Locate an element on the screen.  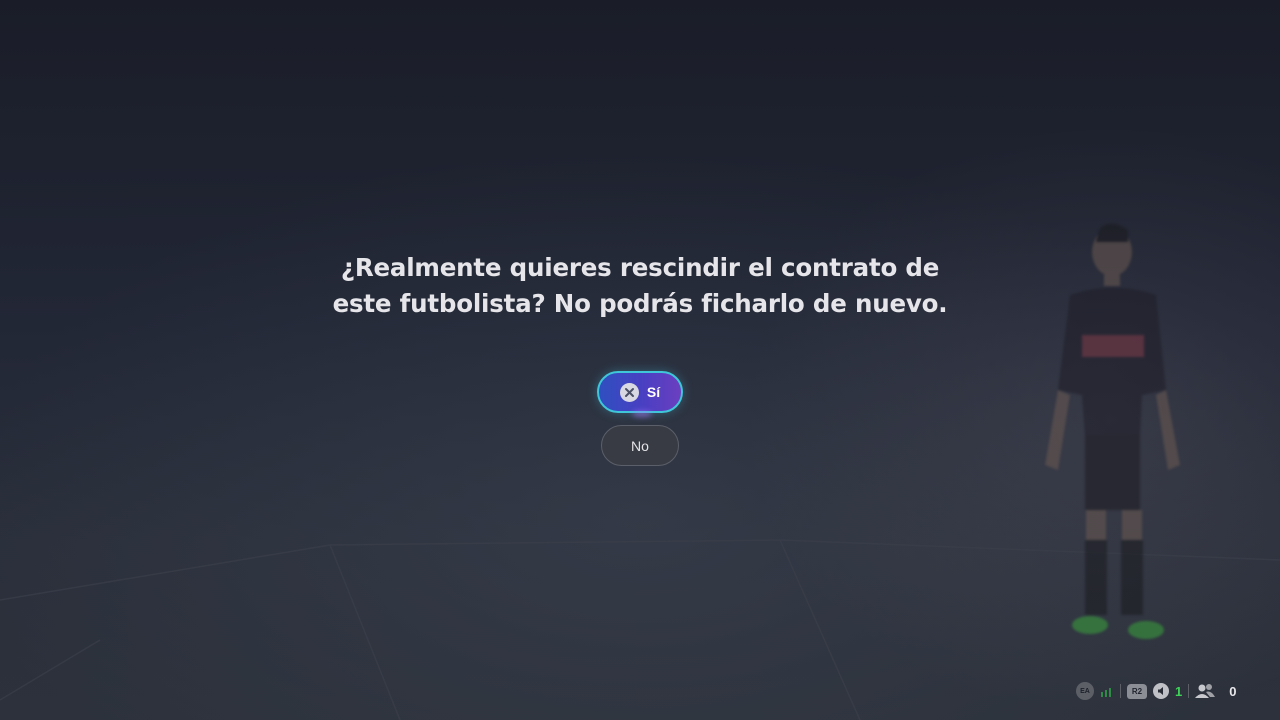
player-figure is located at coordinates (1112, 431).